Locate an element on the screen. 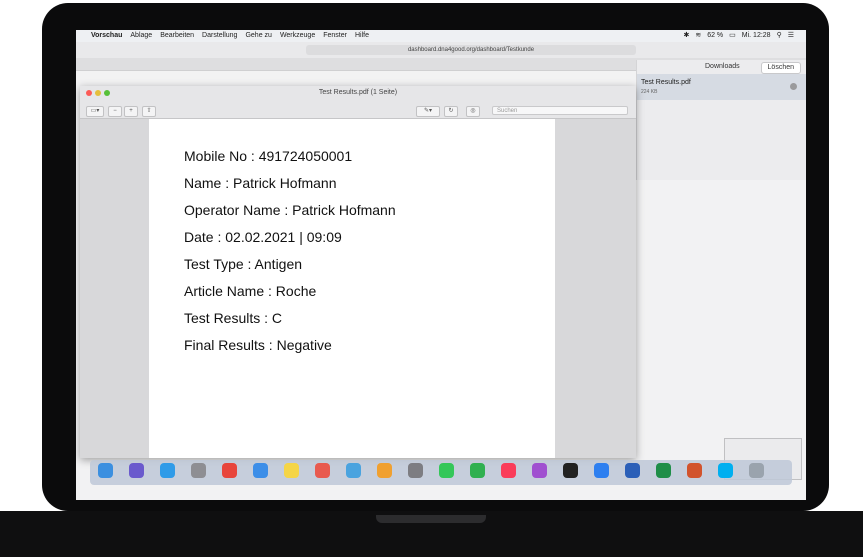  menu-hilfe: Hilfe is located at coordinates (362, 36).